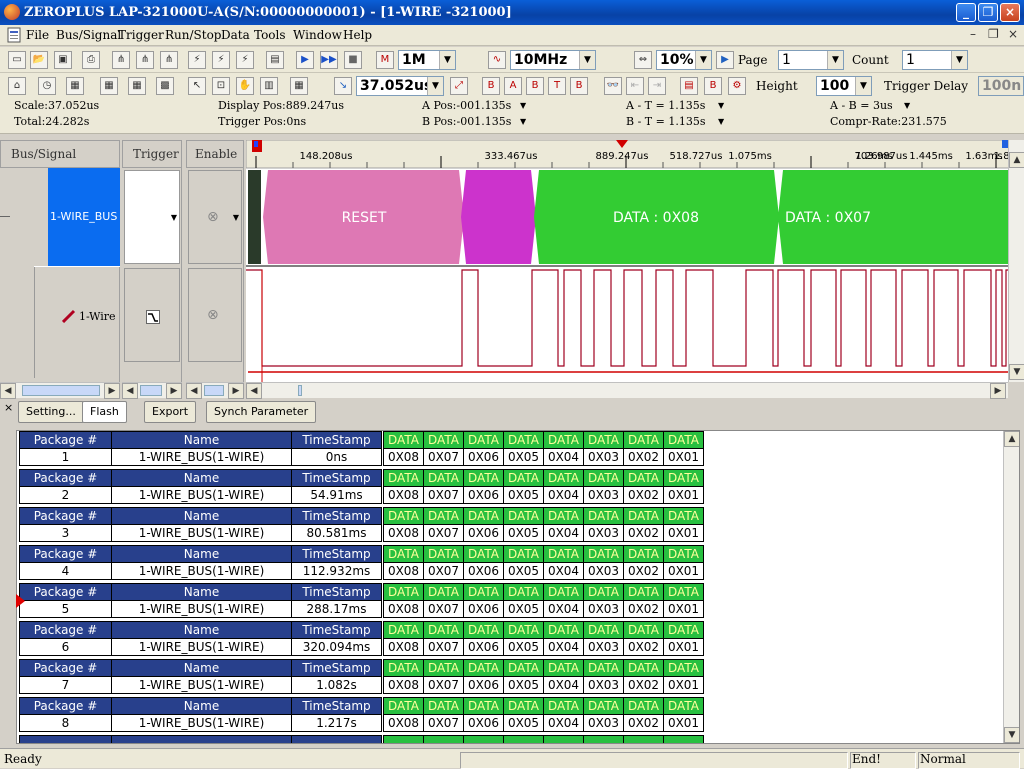  I want to click on synch-parameter-button: Synch Parameter, so click(261, 412).